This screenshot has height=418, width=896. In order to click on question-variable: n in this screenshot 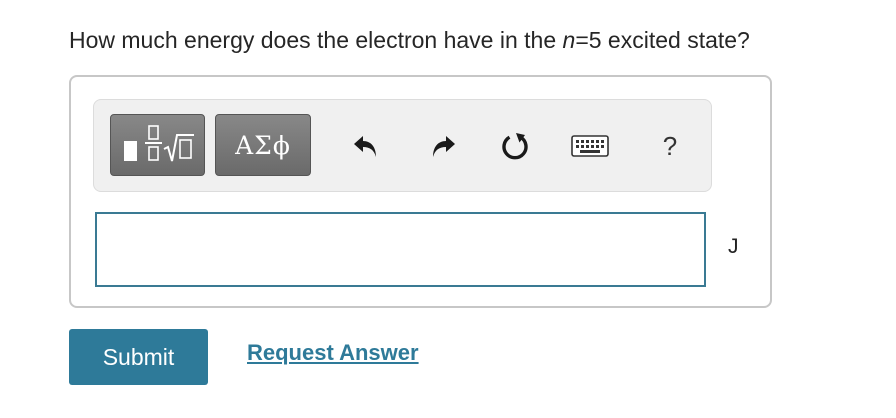, I will do `click(569, 40)`.